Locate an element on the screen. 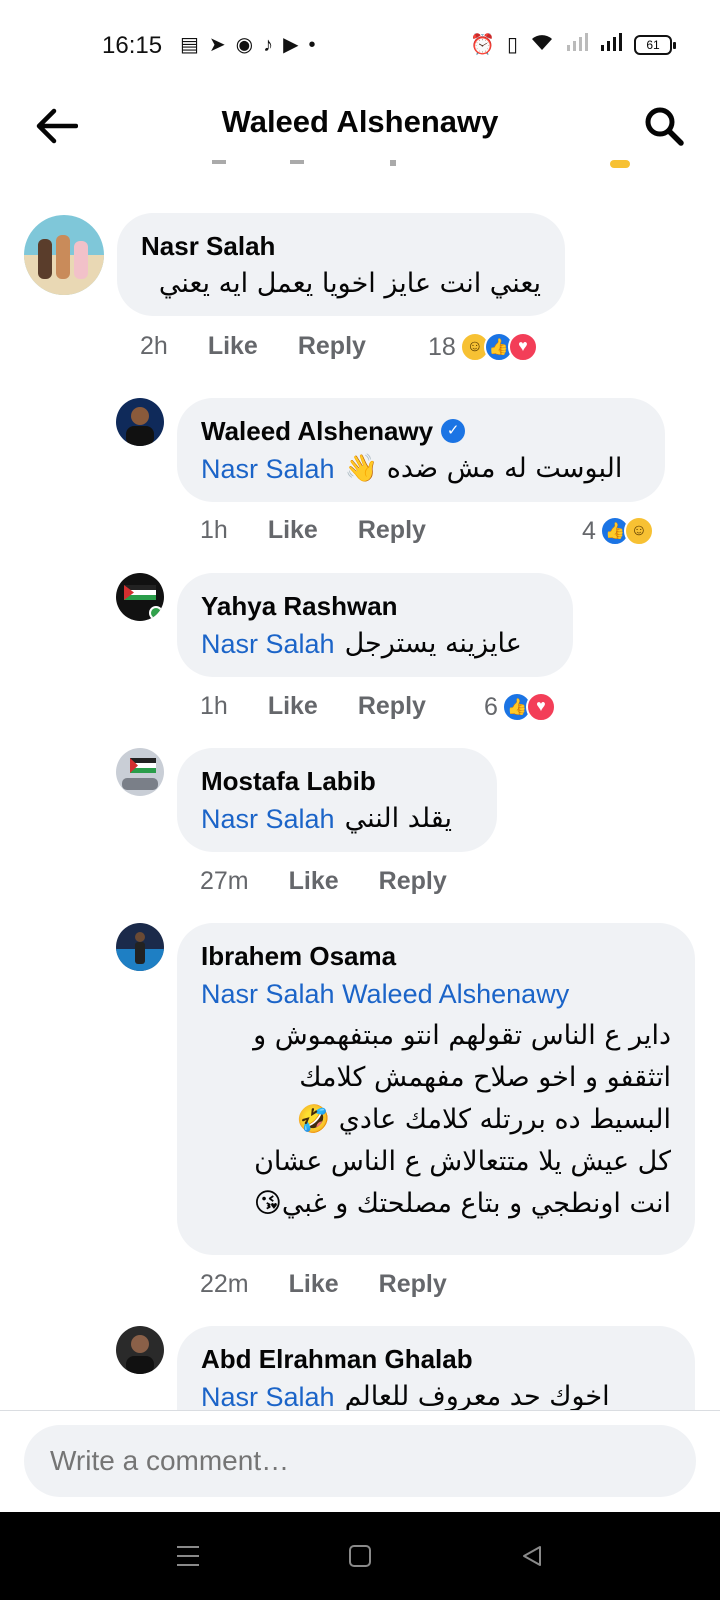 The width and height of the screenshot is (720, 1600). comment-composer is located at coordinates (360, 1461).